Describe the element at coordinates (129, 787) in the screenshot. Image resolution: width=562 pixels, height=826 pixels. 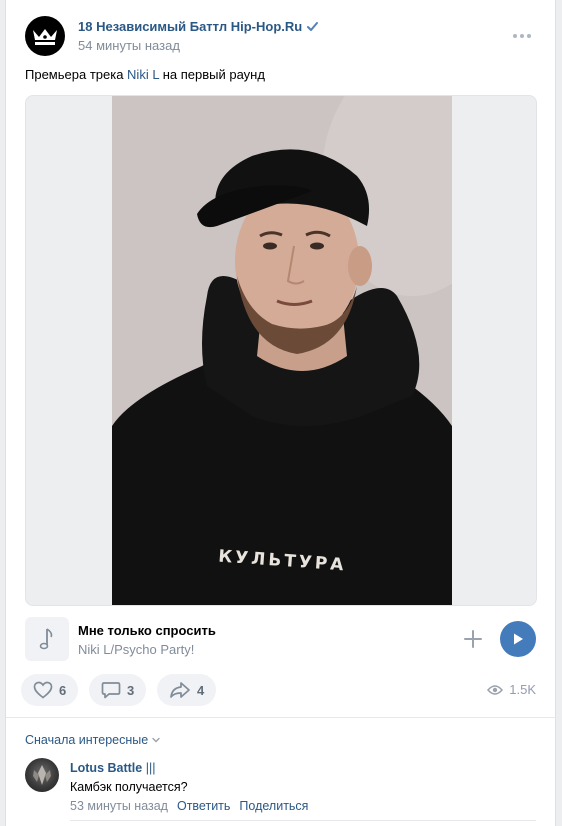
I see `comment-text: Камбэк получается?` at that location.